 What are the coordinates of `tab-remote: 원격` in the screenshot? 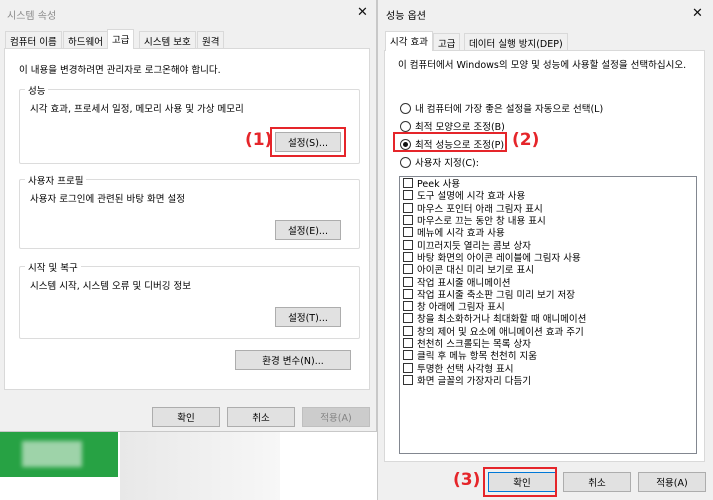 It's located at (211, 39).